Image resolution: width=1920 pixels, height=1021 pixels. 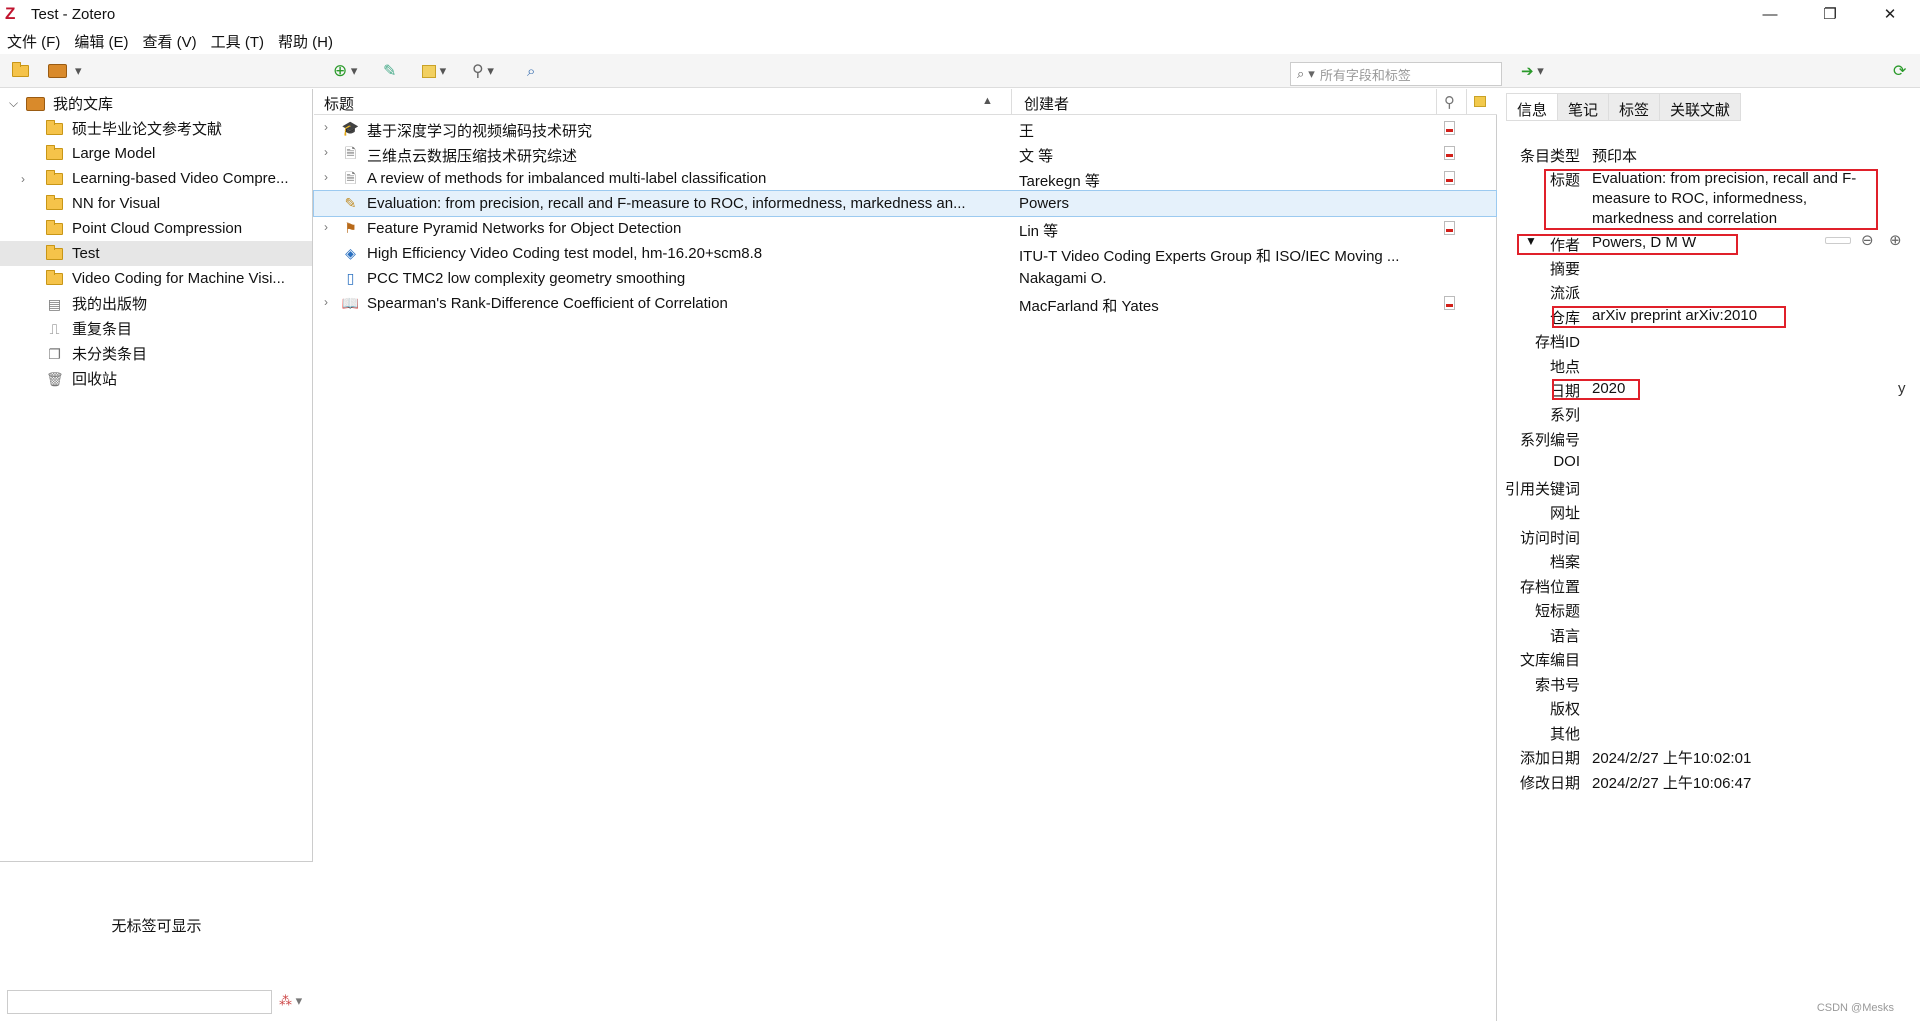 I want to click on sync-icon: ⟳, so click(x=1900, y=71).